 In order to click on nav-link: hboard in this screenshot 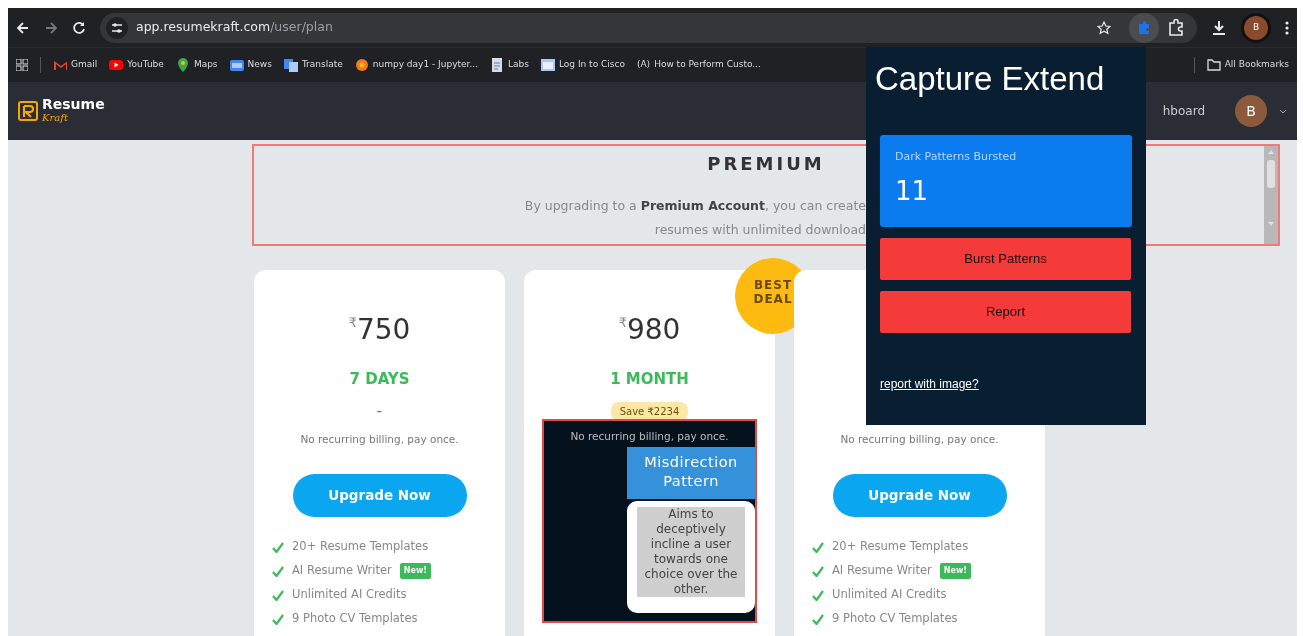, I will do `click(1183, 111)`.